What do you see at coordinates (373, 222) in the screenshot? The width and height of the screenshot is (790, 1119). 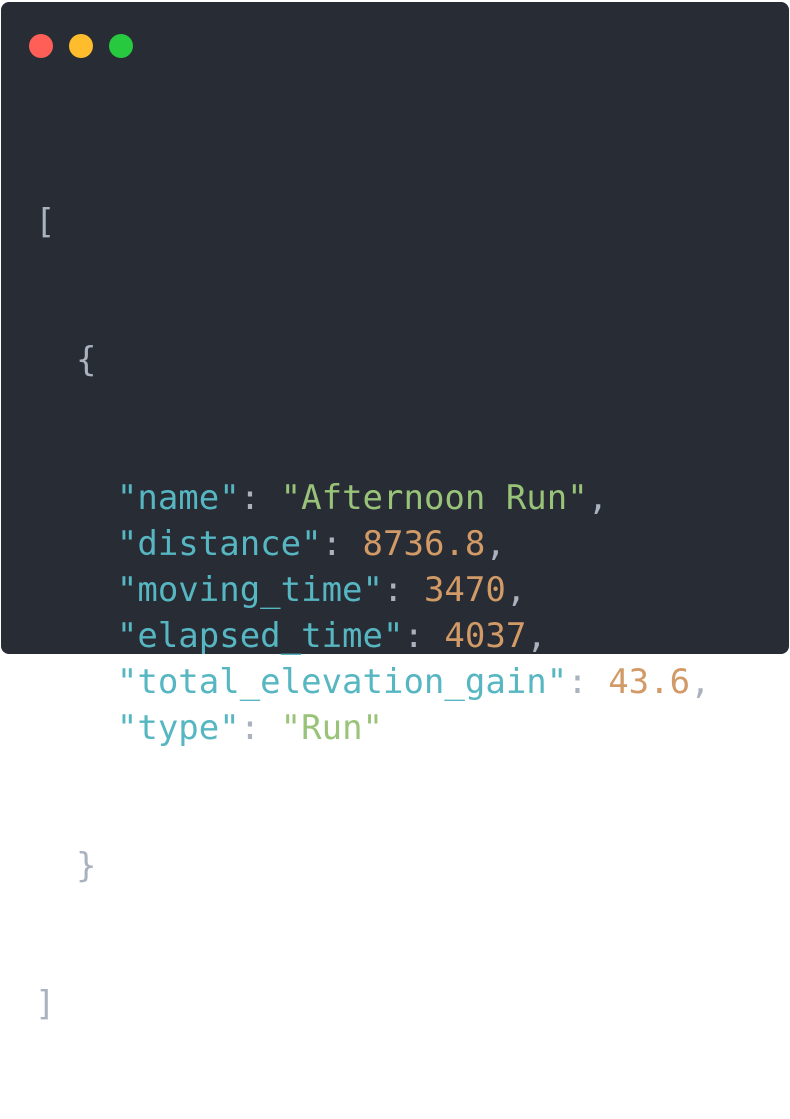 I see `code-line-open-bracket: [` at bounding box center [373, 222].